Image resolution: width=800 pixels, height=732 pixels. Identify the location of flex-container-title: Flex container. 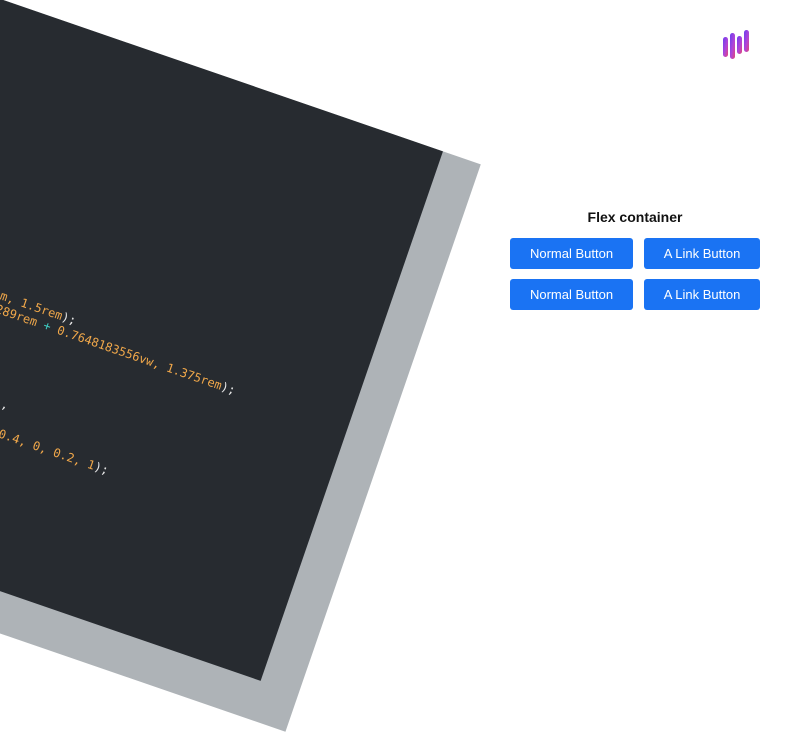
(635, 217).